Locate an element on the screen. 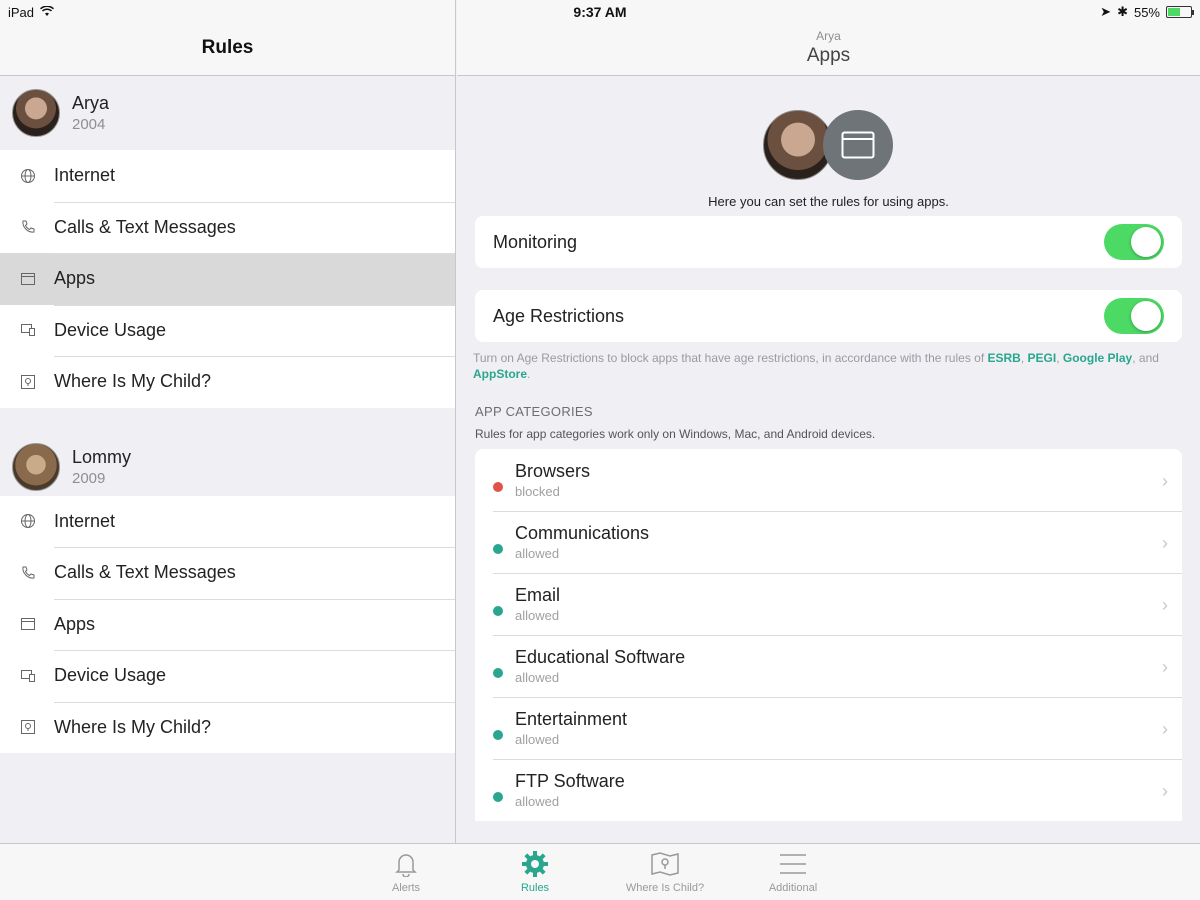 The height and width of the screenshot is (900, 1200). tab-label: Alerts is located at coordinates (406, 888).